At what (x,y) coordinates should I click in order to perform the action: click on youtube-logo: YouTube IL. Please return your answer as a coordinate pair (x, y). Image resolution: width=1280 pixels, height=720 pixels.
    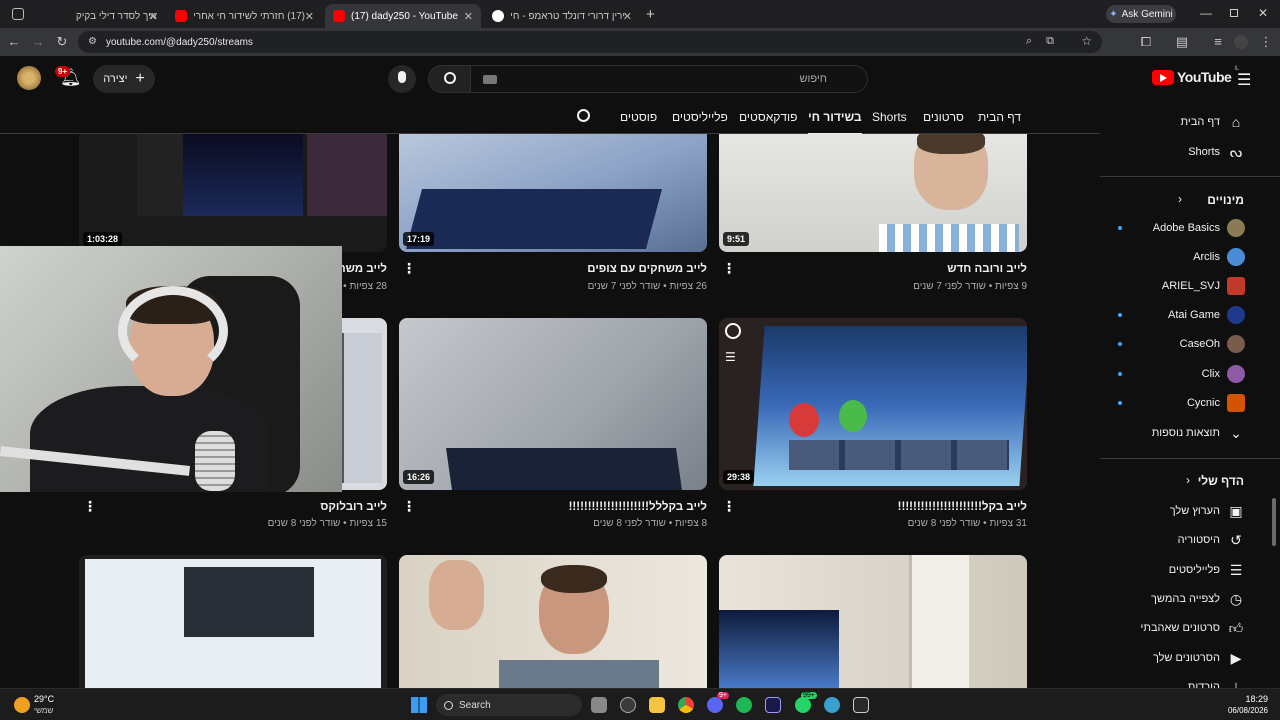
    Looking at the image, I should click on (1195, 75).